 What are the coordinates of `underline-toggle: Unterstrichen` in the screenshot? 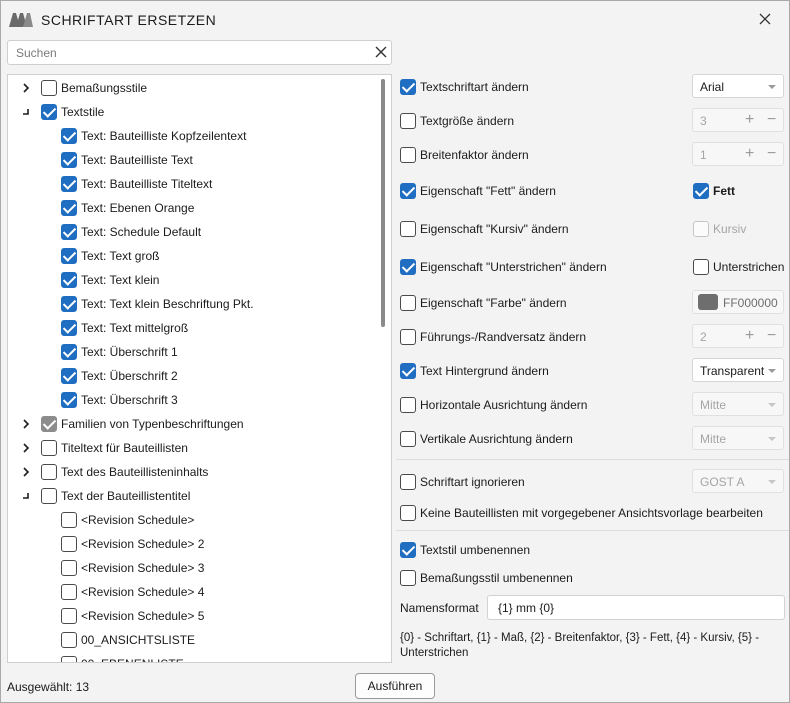 It's located at (738, 267).